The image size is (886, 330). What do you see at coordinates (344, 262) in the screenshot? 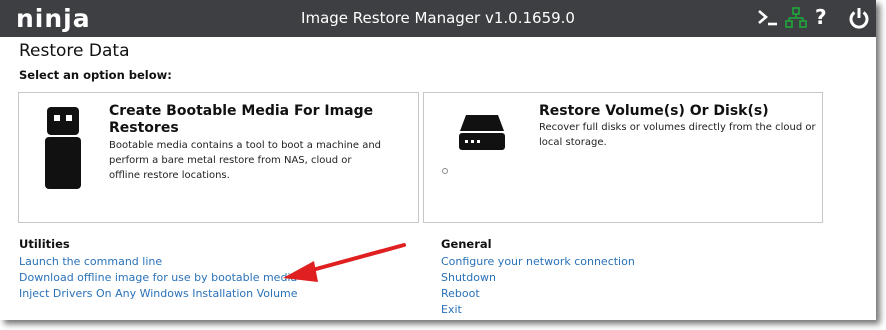
I see `annotation-arrow` at bounding box center [344, 262].